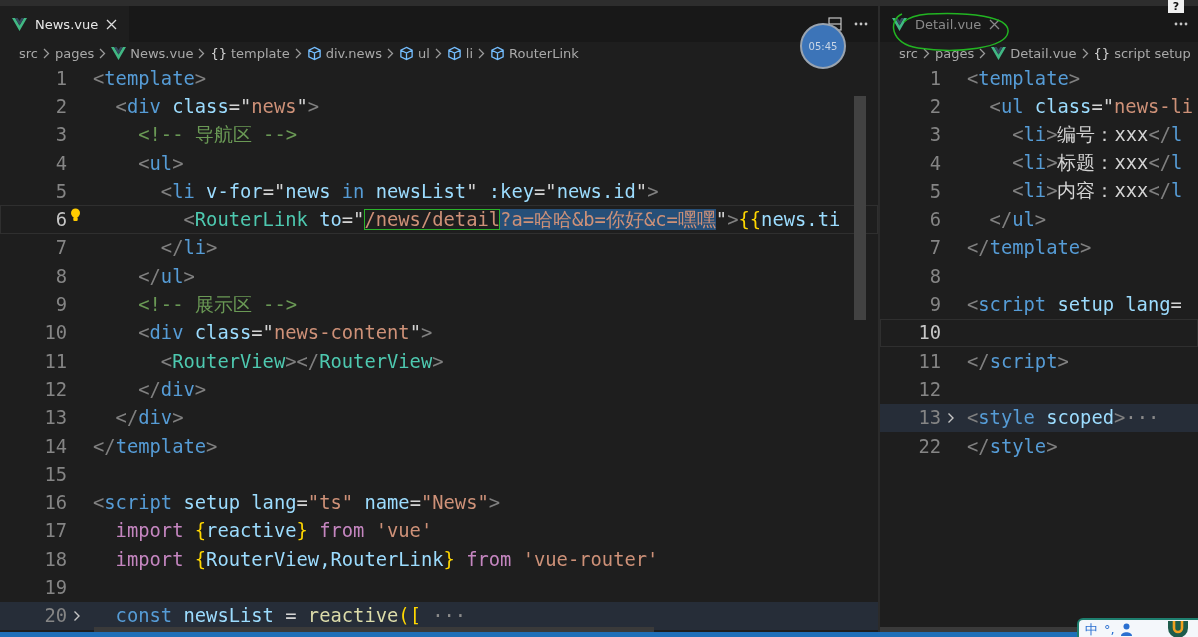 Image resolution: width=1198 pixels, height=637 pixels. I want to click on line-number: 17, so click(55, 531).